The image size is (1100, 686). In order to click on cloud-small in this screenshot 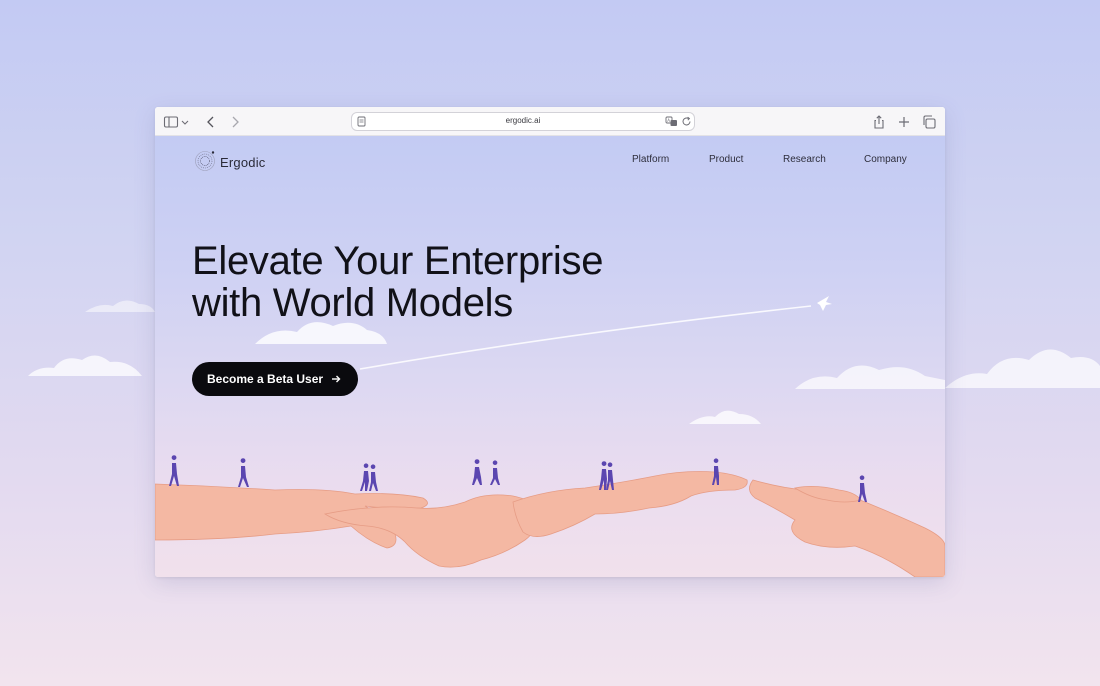, I will do `click(725, 417)`.